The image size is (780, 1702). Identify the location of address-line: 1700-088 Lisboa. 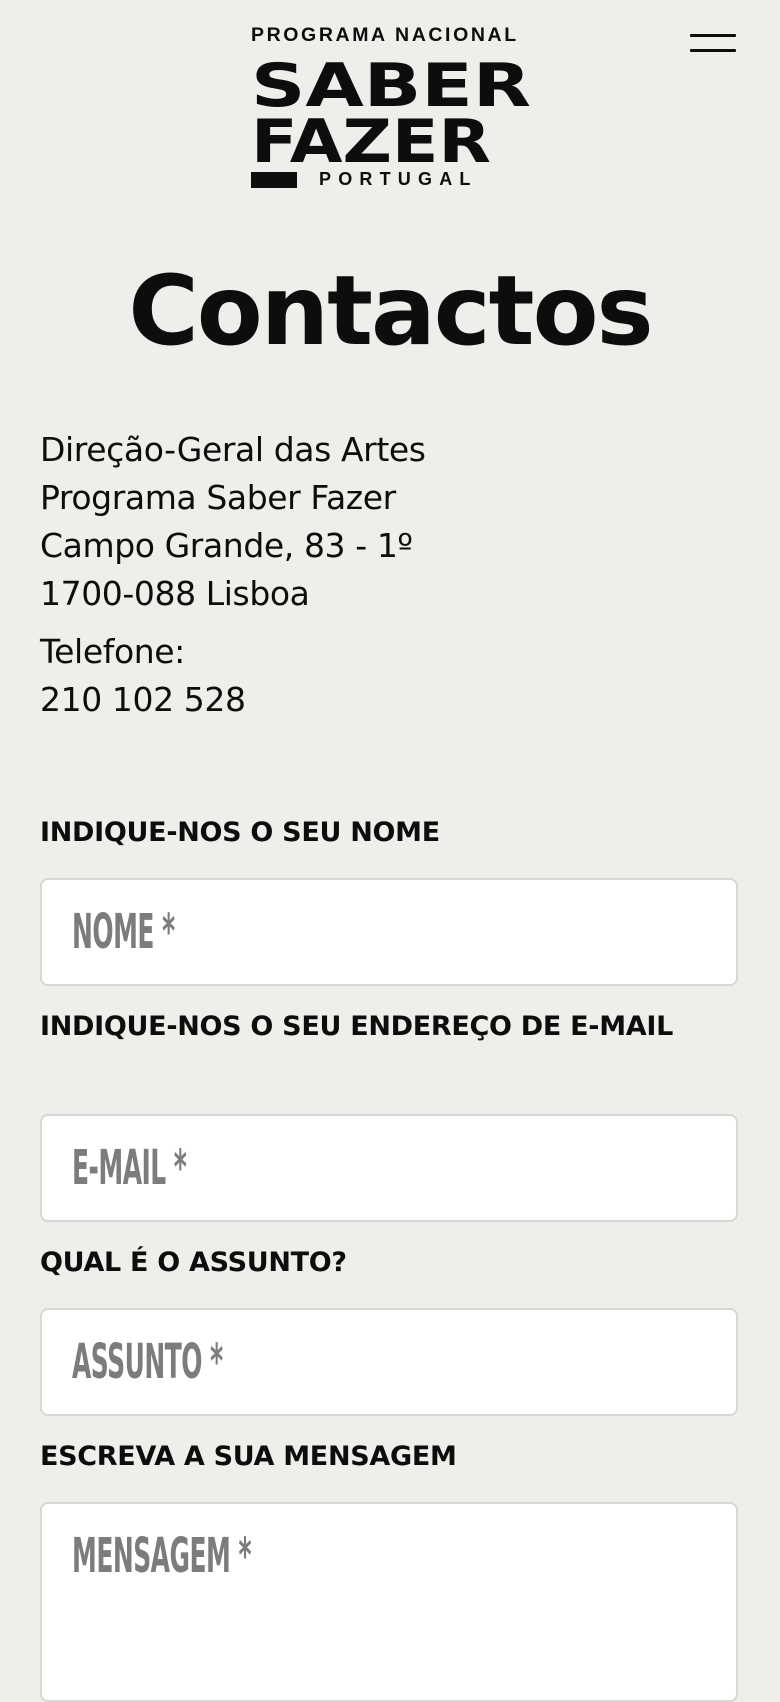
(175, 593).